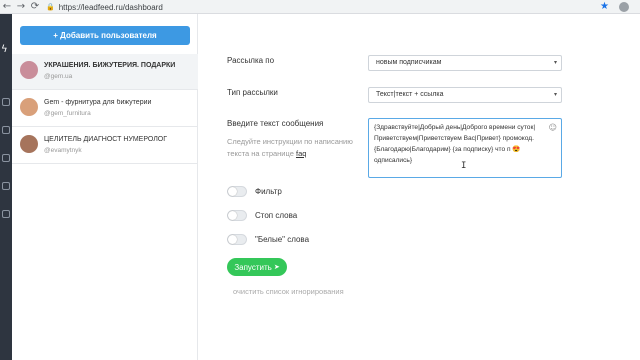 This screenshot has height=360, width=640. I want to click on filter-toggle-row: Фильтр, so click(254, 191).